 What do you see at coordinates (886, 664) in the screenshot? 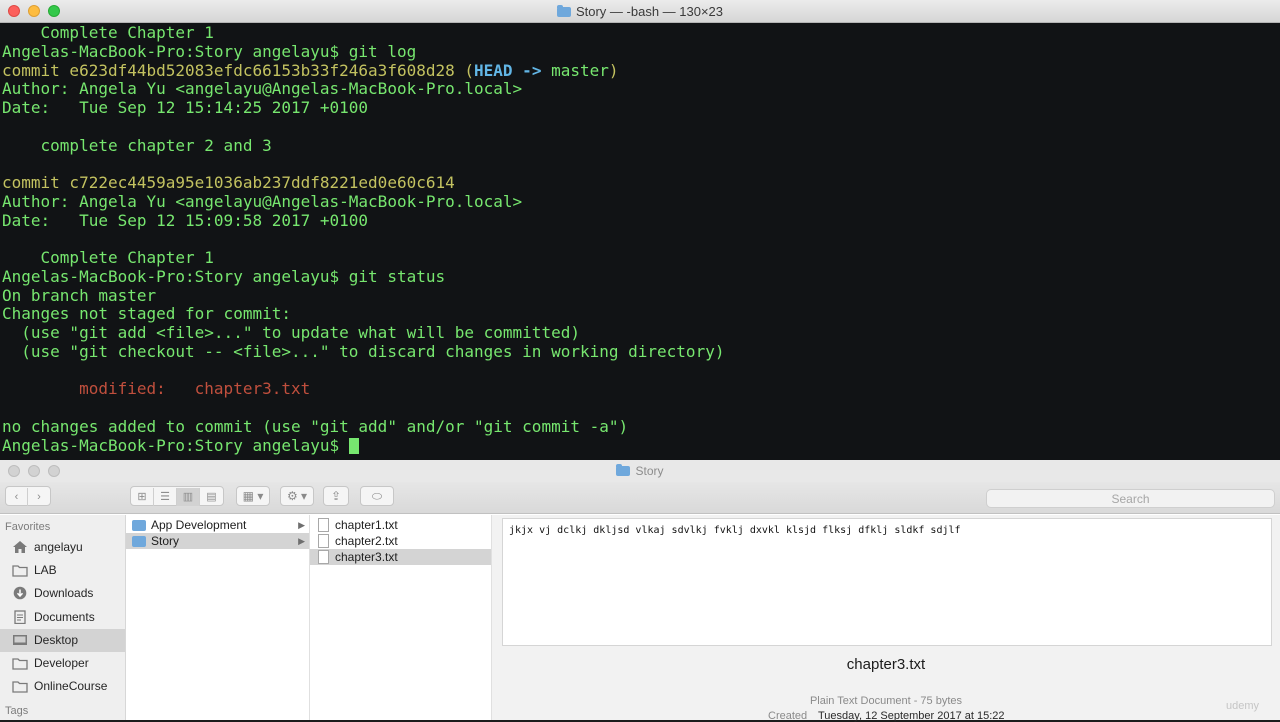
I see `preview-filename: chapter3.txt` at bounding box center [886, 664].